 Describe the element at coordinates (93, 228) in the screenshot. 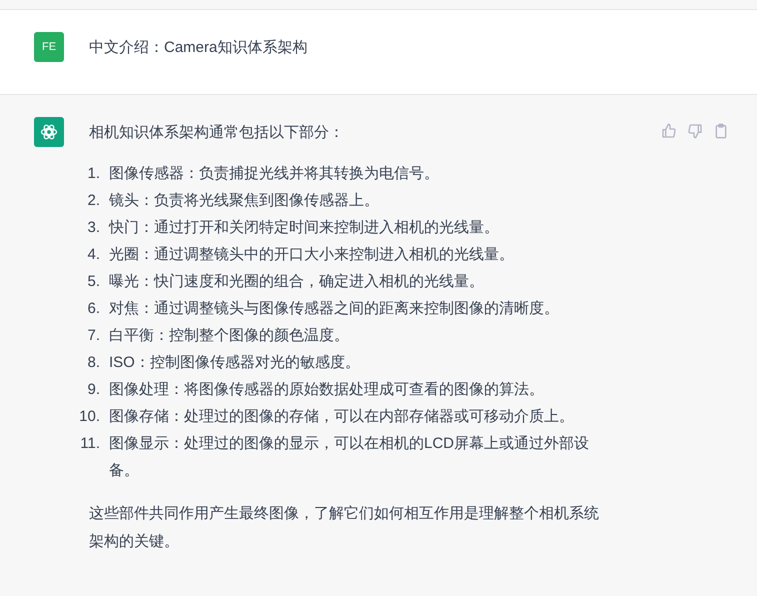

I see `list-number: 3.` at that location.